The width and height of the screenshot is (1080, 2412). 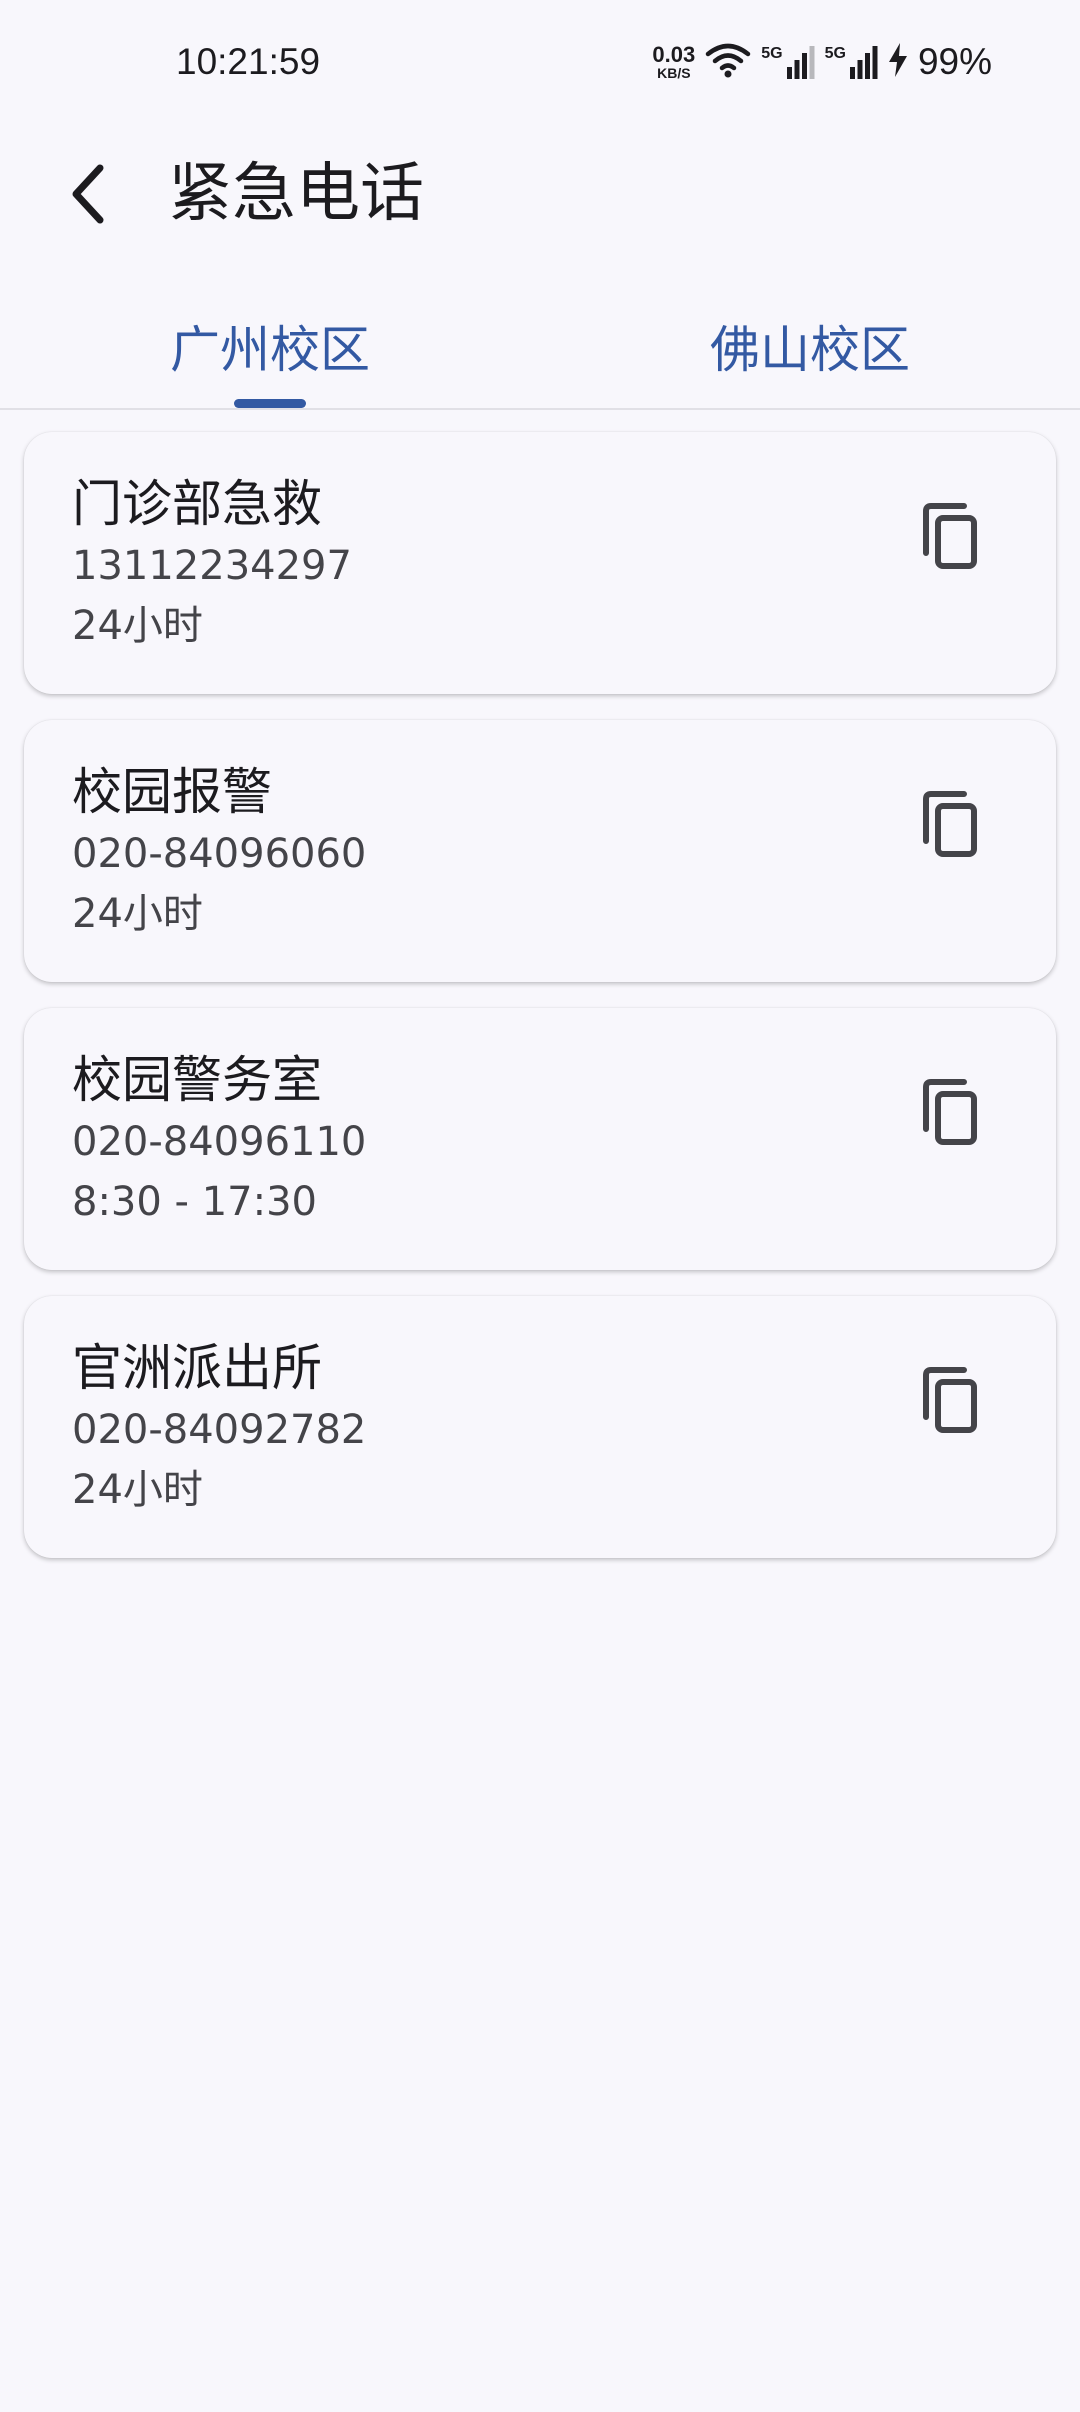 I want to click on contact-phone: 13112234297, so click(x=212, y=566).